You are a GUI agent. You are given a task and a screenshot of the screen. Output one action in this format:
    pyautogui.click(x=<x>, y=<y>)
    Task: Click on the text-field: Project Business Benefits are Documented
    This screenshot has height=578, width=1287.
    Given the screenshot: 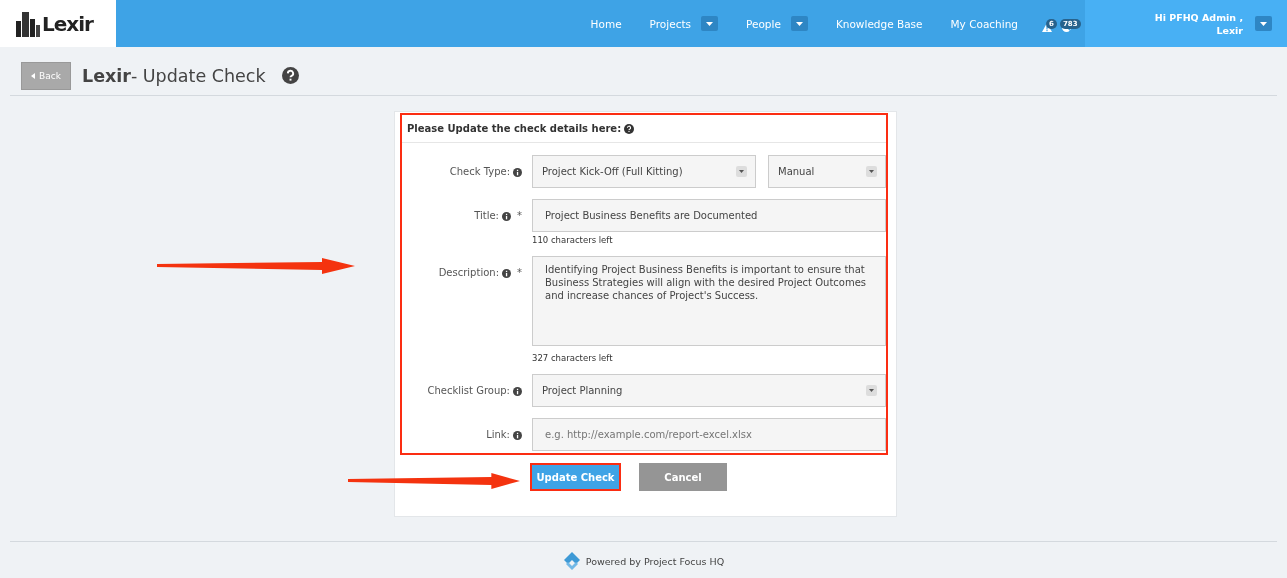 What is the action you would take?
    pyautogui.click(x=709, y=215)
    